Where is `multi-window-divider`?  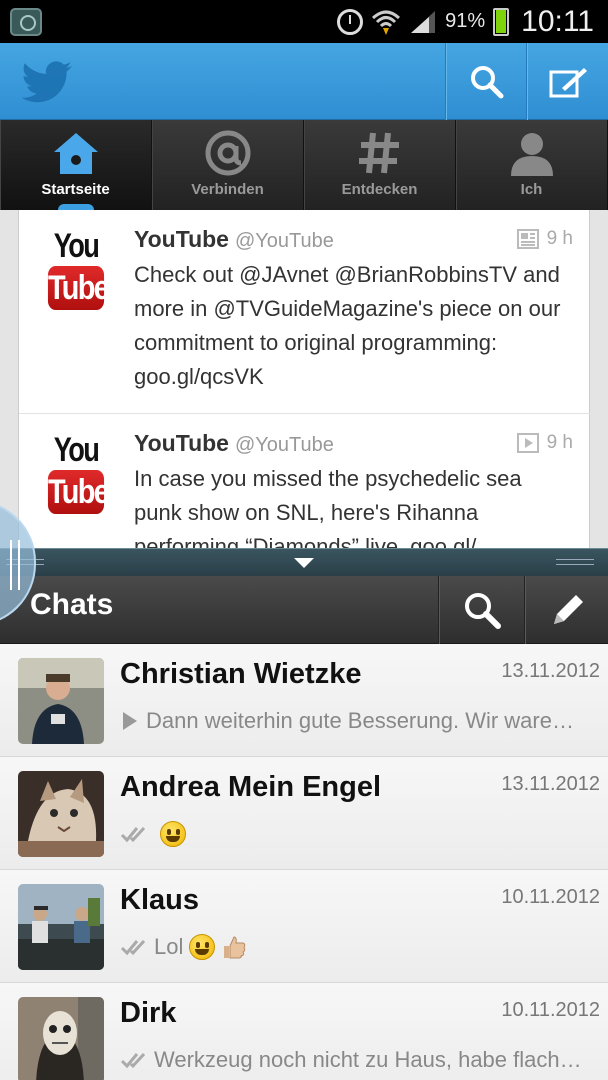 multi-window-divider is located at coordinates (304, 562).